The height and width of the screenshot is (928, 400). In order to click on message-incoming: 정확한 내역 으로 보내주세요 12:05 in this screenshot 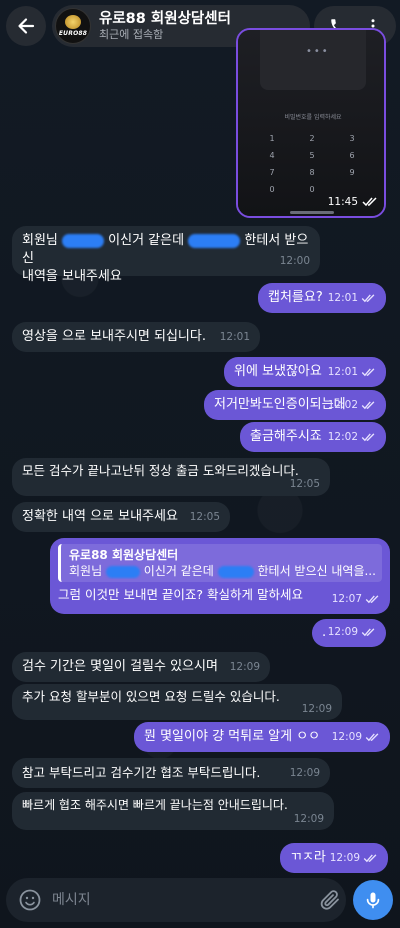, I will do `click(121, 517)`.